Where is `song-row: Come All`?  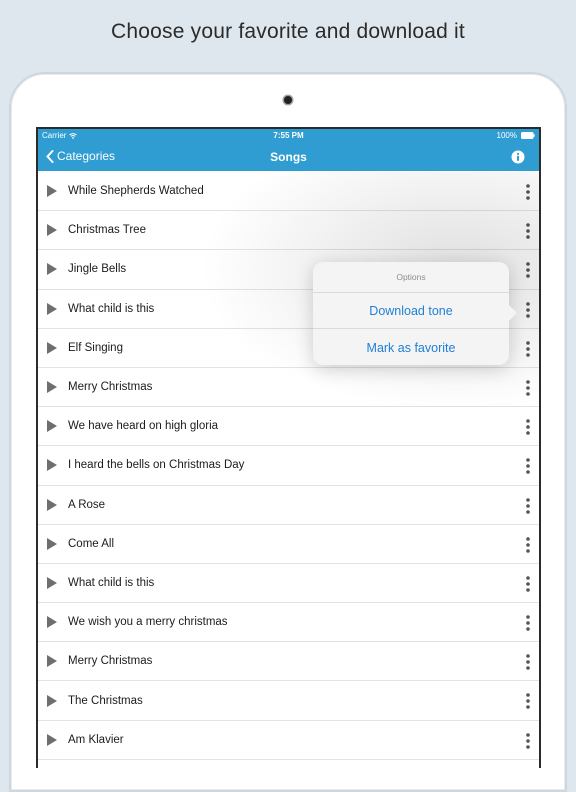 song-row: Come All is located at coordinates (288, 544).